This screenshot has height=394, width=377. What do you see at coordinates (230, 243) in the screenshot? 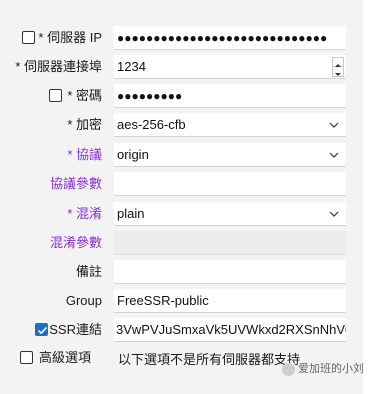
I see `obfs-param-input` at bounding box center [230, 243].